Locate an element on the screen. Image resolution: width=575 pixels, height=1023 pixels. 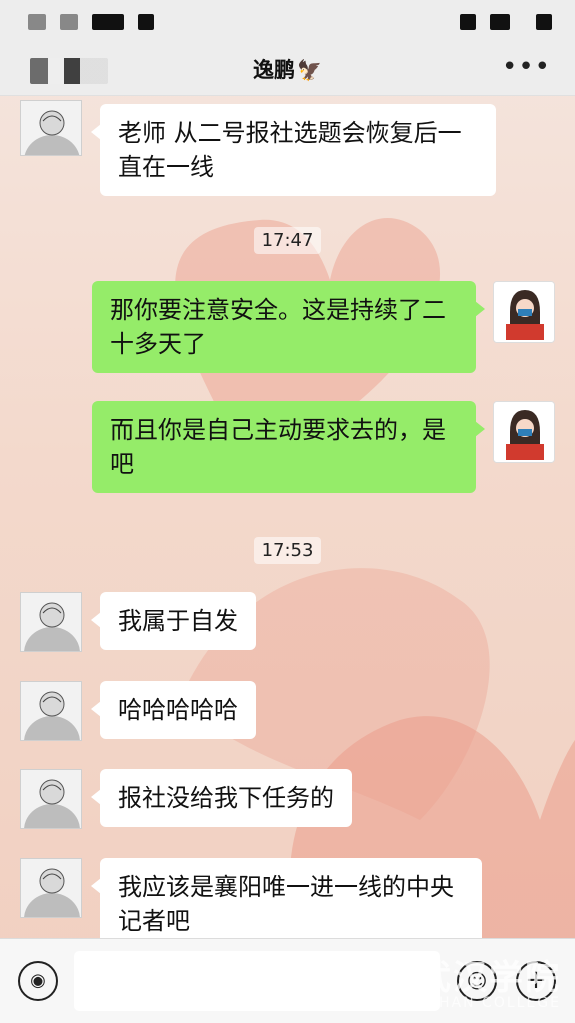
chat-header: 逸鹏 🦅 ••• is located at coordinates (287, 70).